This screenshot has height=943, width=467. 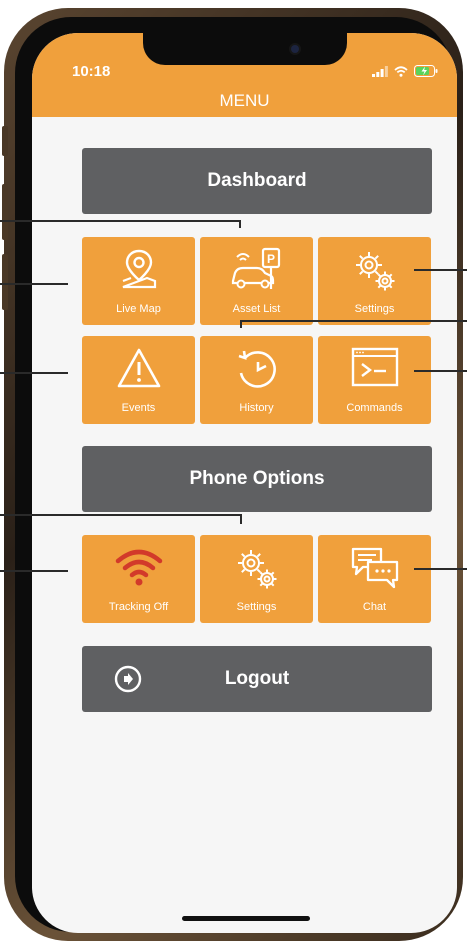 I want to click on status-time: 10:18, so click(x=91, y=71).